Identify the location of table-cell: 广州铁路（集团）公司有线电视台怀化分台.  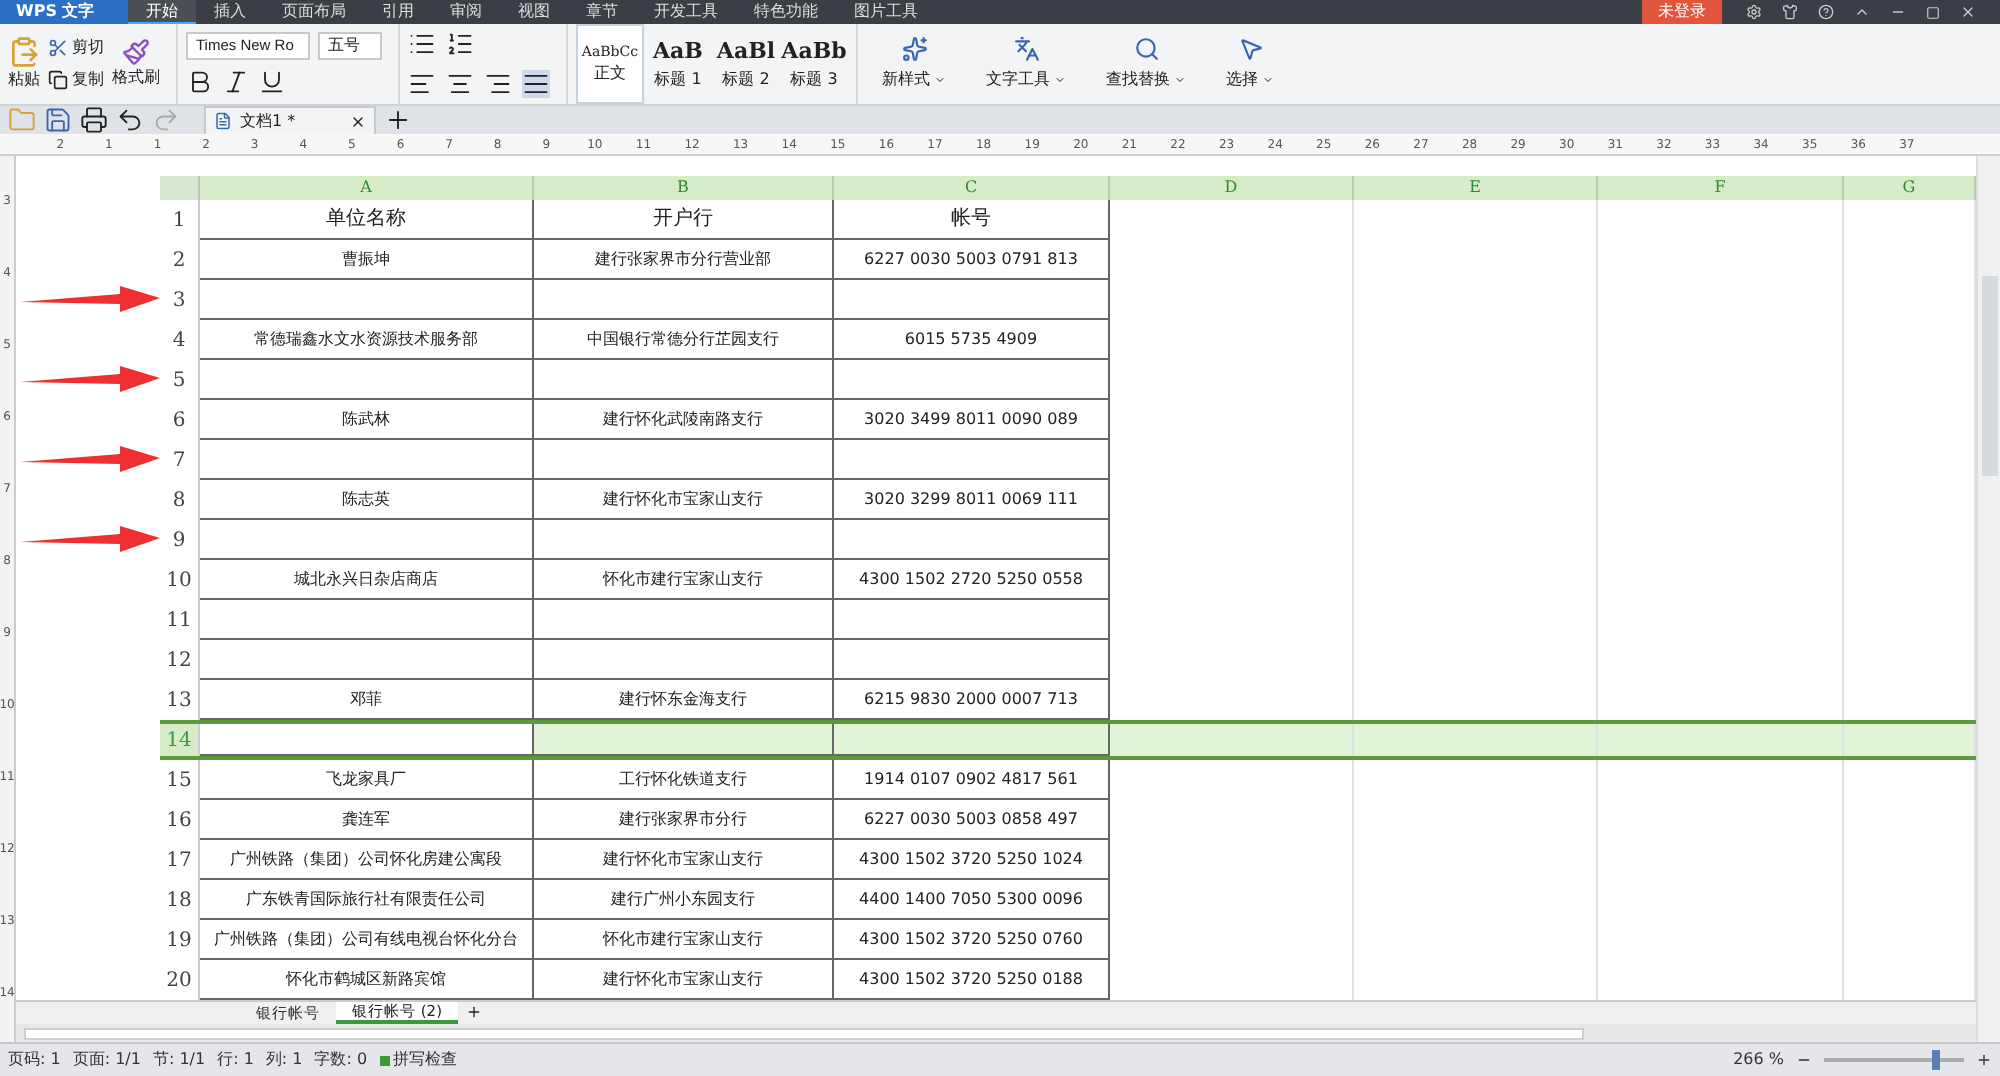
(366, 939).